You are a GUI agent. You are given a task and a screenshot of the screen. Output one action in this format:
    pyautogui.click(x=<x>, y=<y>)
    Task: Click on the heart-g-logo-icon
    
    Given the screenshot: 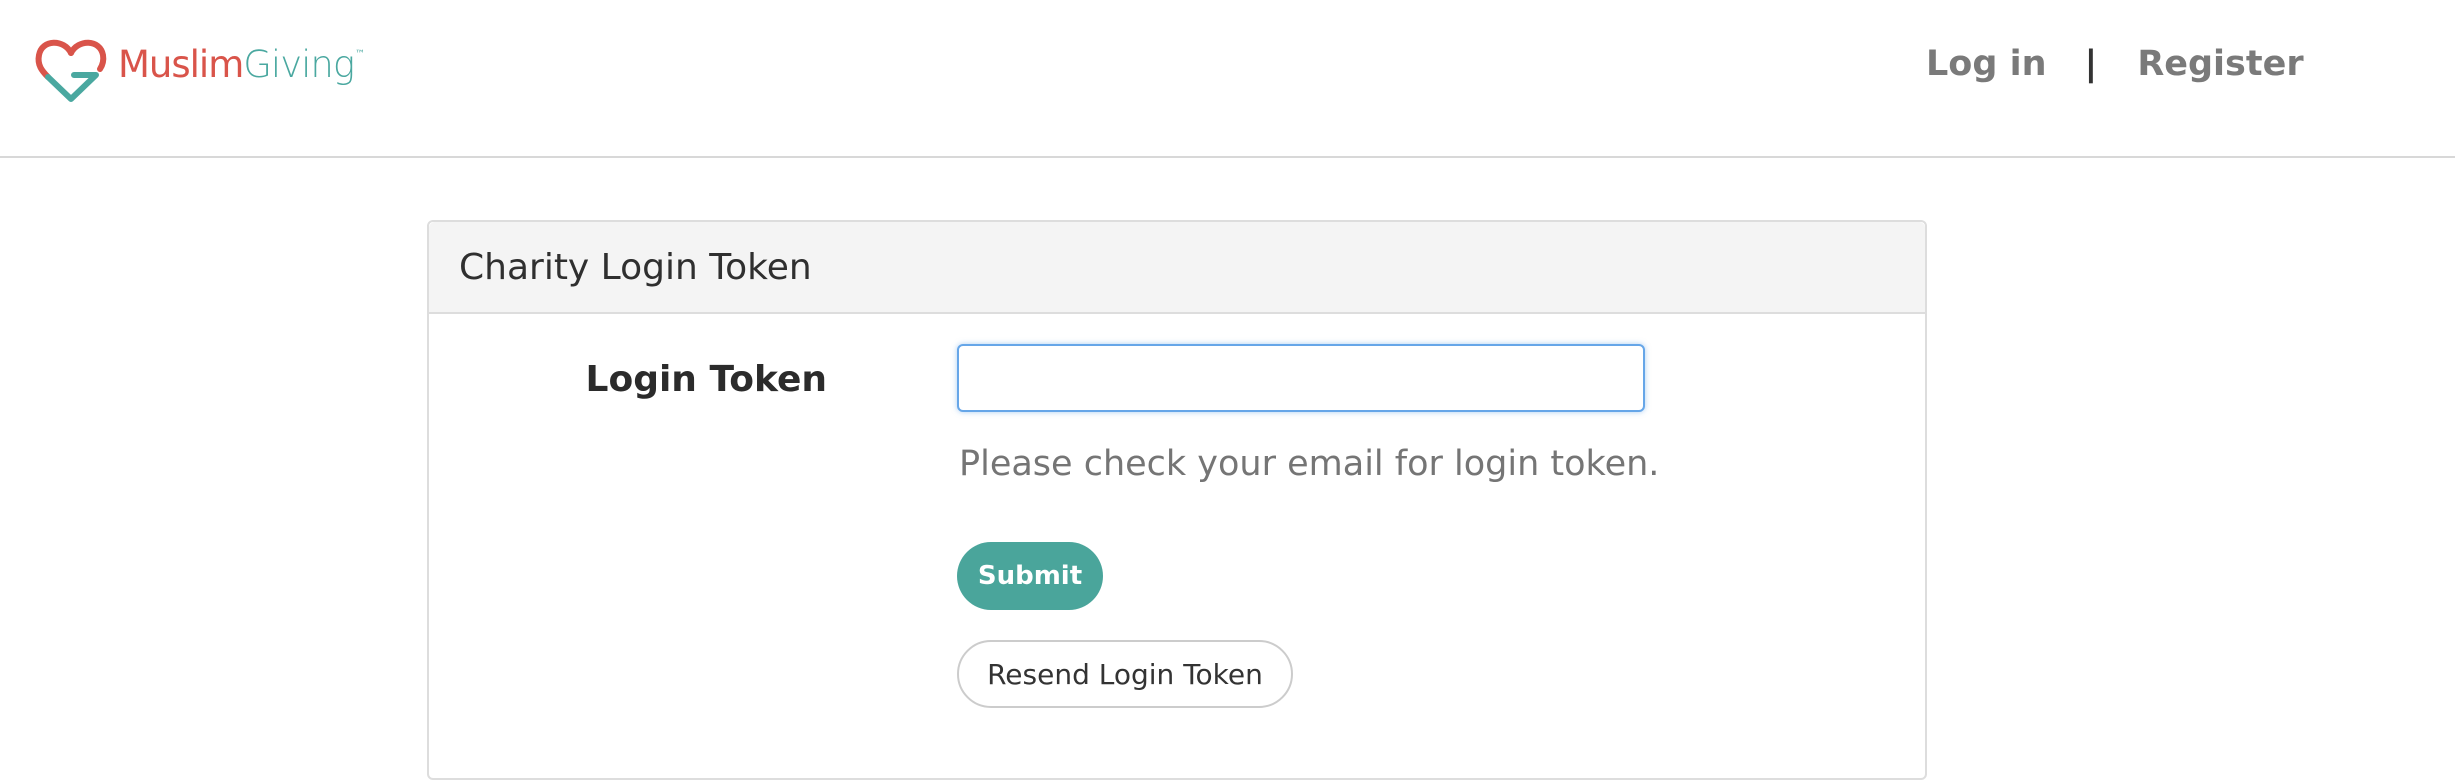 What is the action you would take?
    pyautogui.click(x=71, y=70)
    